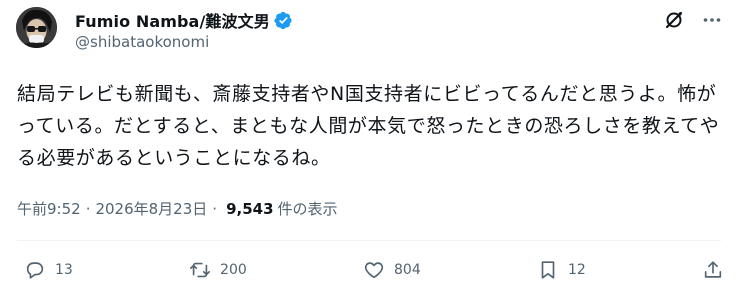 This screenshot has height=289, width=738. I want to click on tweet-meta: 午前9:52 · 2026年8月23日 · 9,543 件の表示, so click(177, 208).